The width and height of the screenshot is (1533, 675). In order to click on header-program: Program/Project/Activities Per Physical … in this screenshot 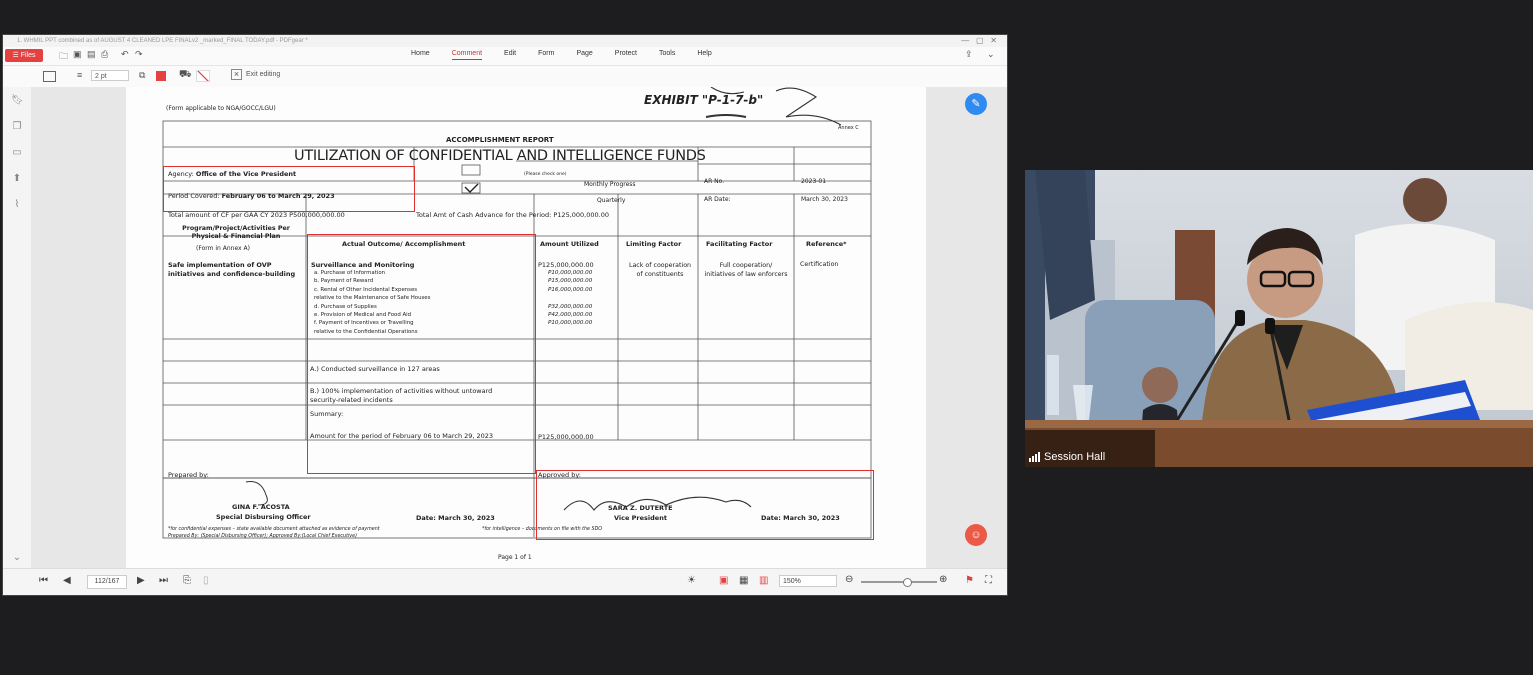, I will do `click(236, 232)`.